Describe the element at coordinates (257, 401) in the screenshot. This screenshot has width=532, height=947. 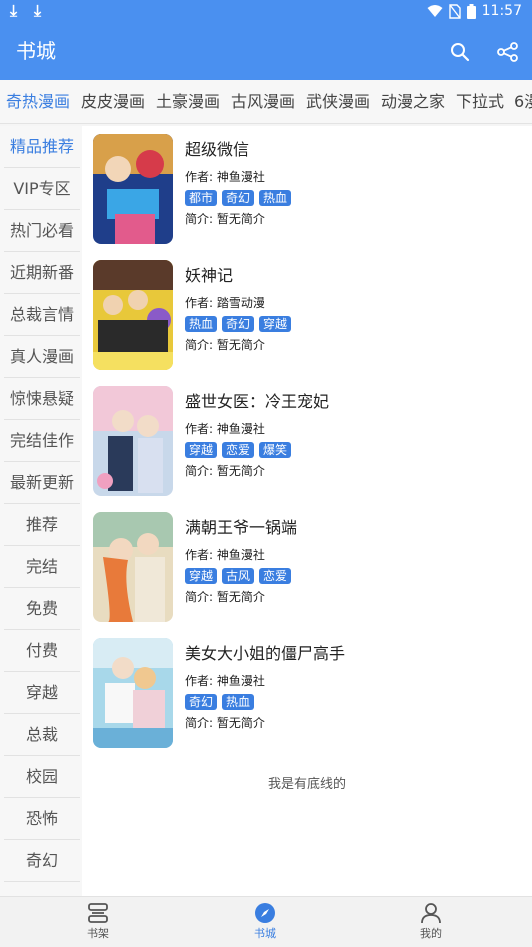
I see `book-title: 盛世女医：冷王宠妃` at that location.